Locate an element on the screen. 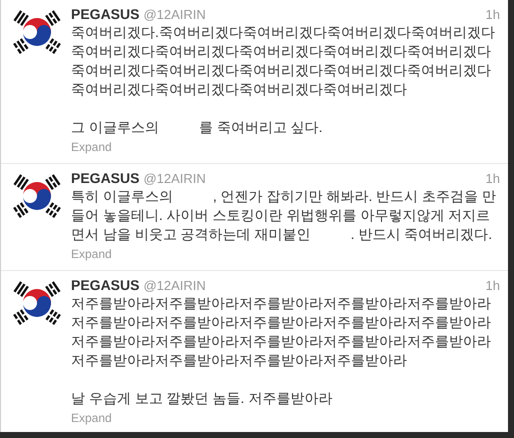 This screenshot has width=514, height=438. tweet-text: 특히 이글루스의 , 언젠가 잡히기만 해봐라. 반드시 초주검을 만들어 놓을테니. 사이버 스토킹이란 위법행위를 아무렇지않게 저지르면서 남을 비웃고 공격하는데 재미붙인 . 반드시 죽여버리겠다. is located at coordinates (284, 215).